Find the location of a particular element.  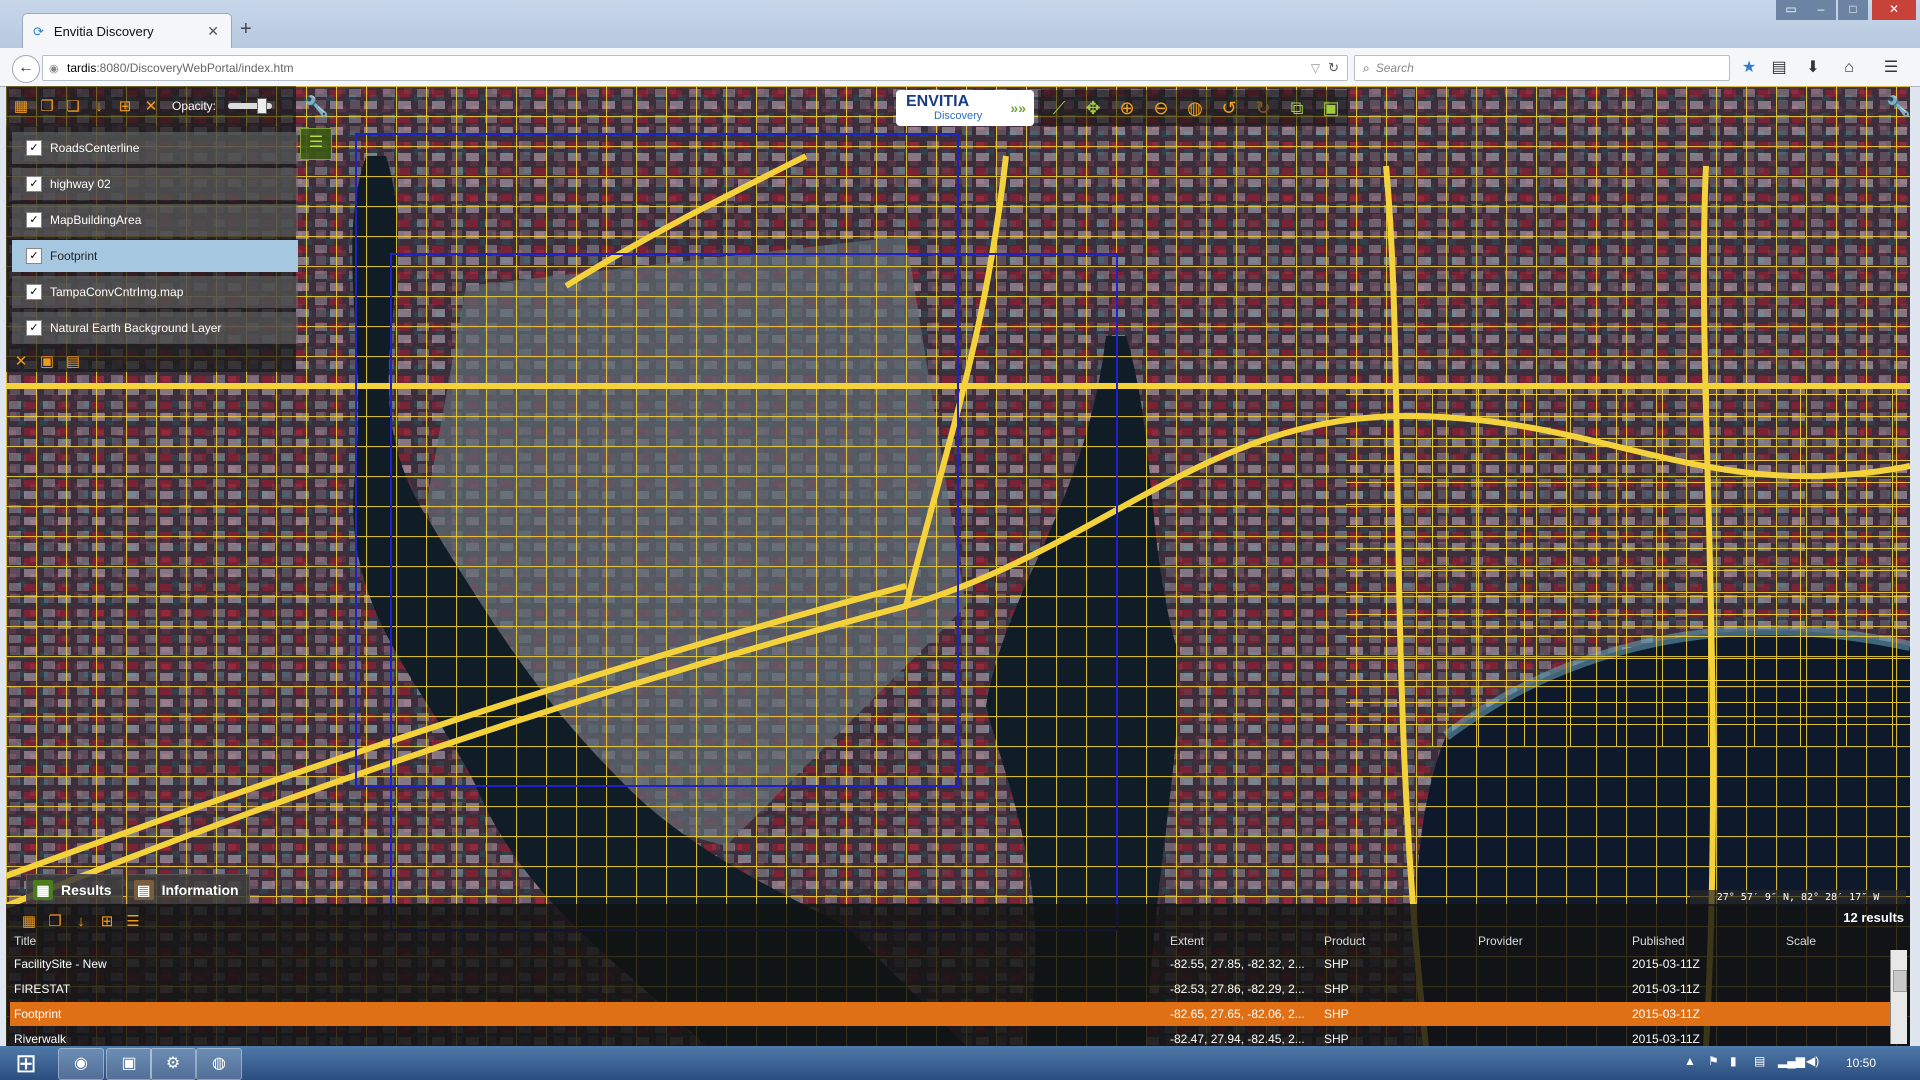

results-extent-icon: ⊞ is located at coordinates (107, 921).